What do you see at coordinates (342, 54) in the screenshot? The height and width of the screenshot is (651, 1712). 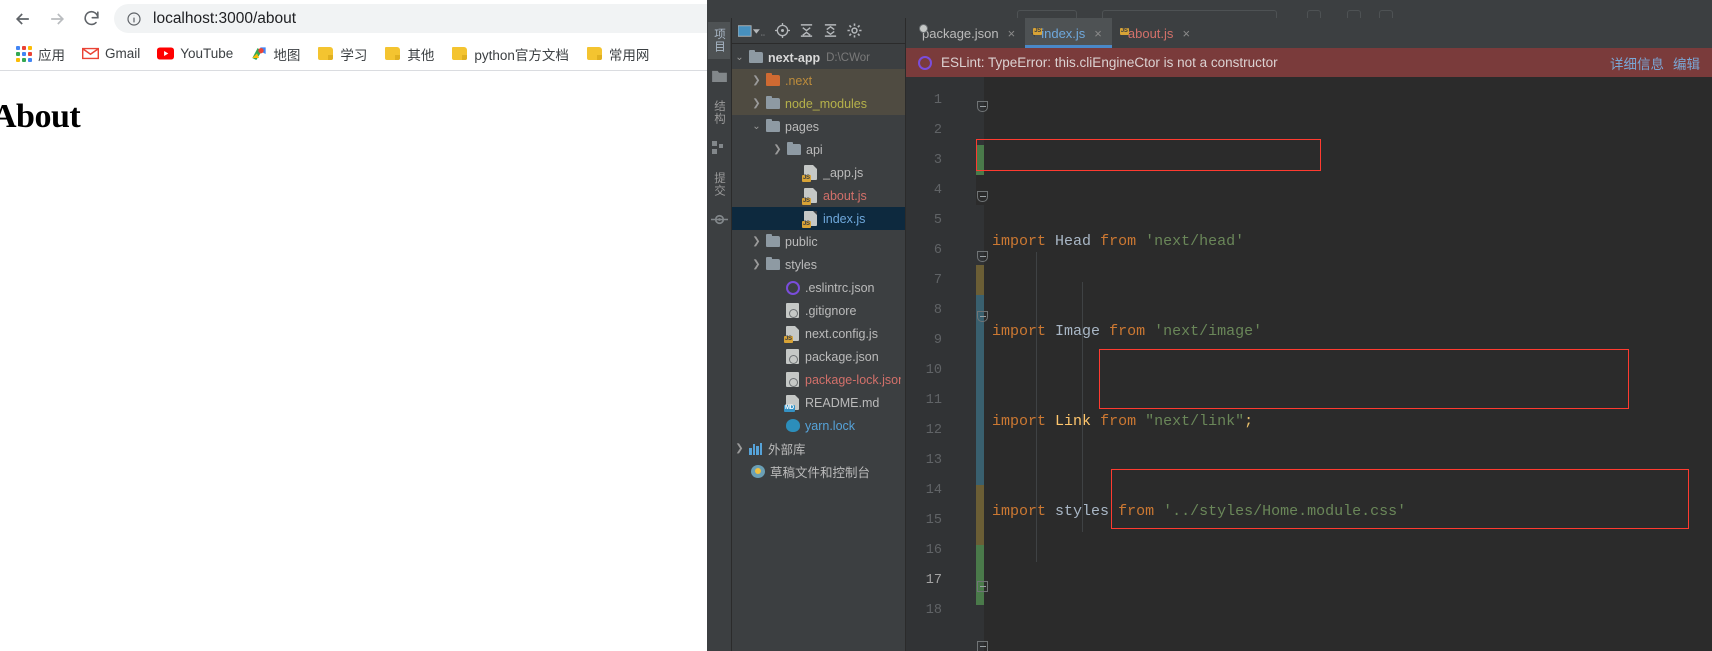 I see `bookmark-folder-study: 学习` at bounding box center [342, 54].